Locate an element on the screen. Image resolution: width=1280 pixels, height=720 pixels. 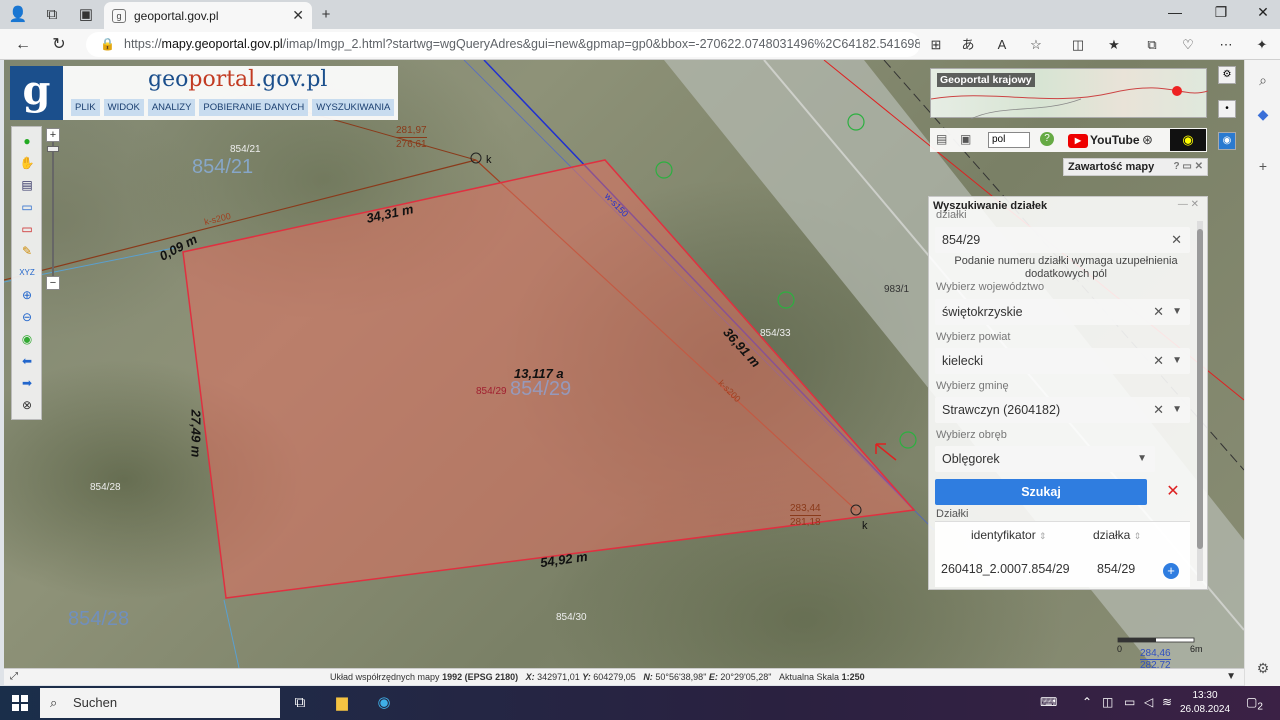
menu-item-pobieranie: POBIERANIE DANYCH is located at coordinates (254, 107).